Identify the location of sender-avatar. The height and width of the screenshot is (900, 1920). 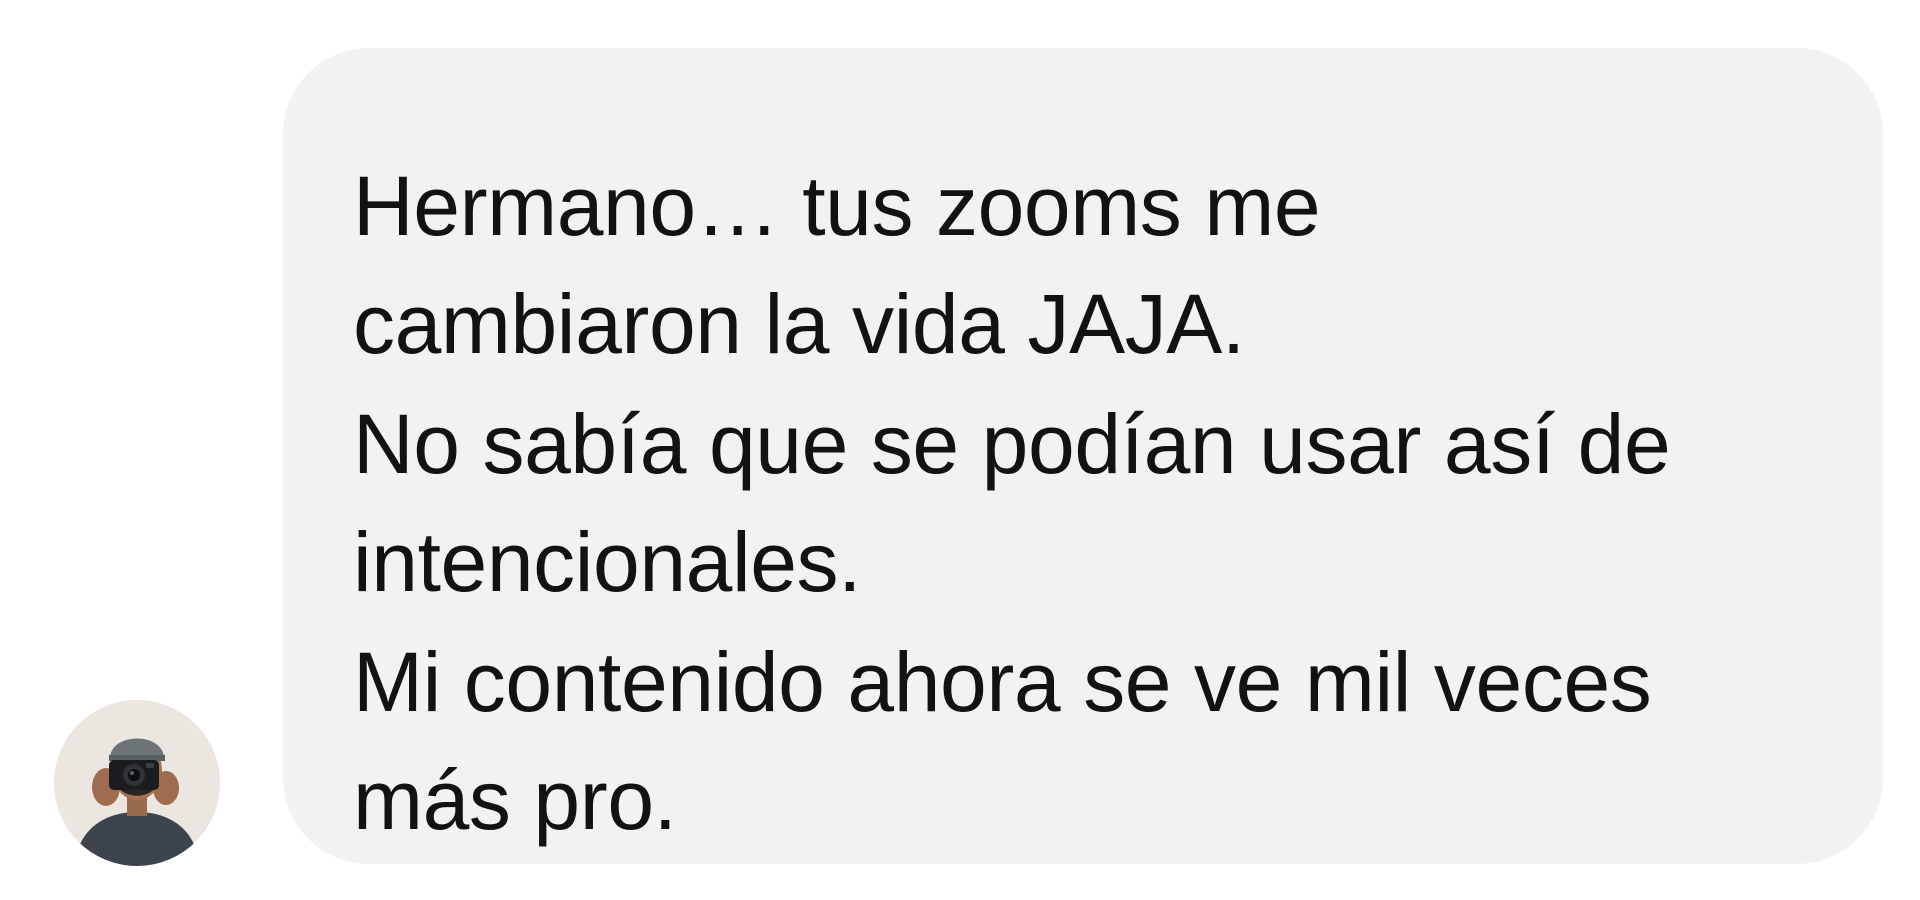
(137, 783).